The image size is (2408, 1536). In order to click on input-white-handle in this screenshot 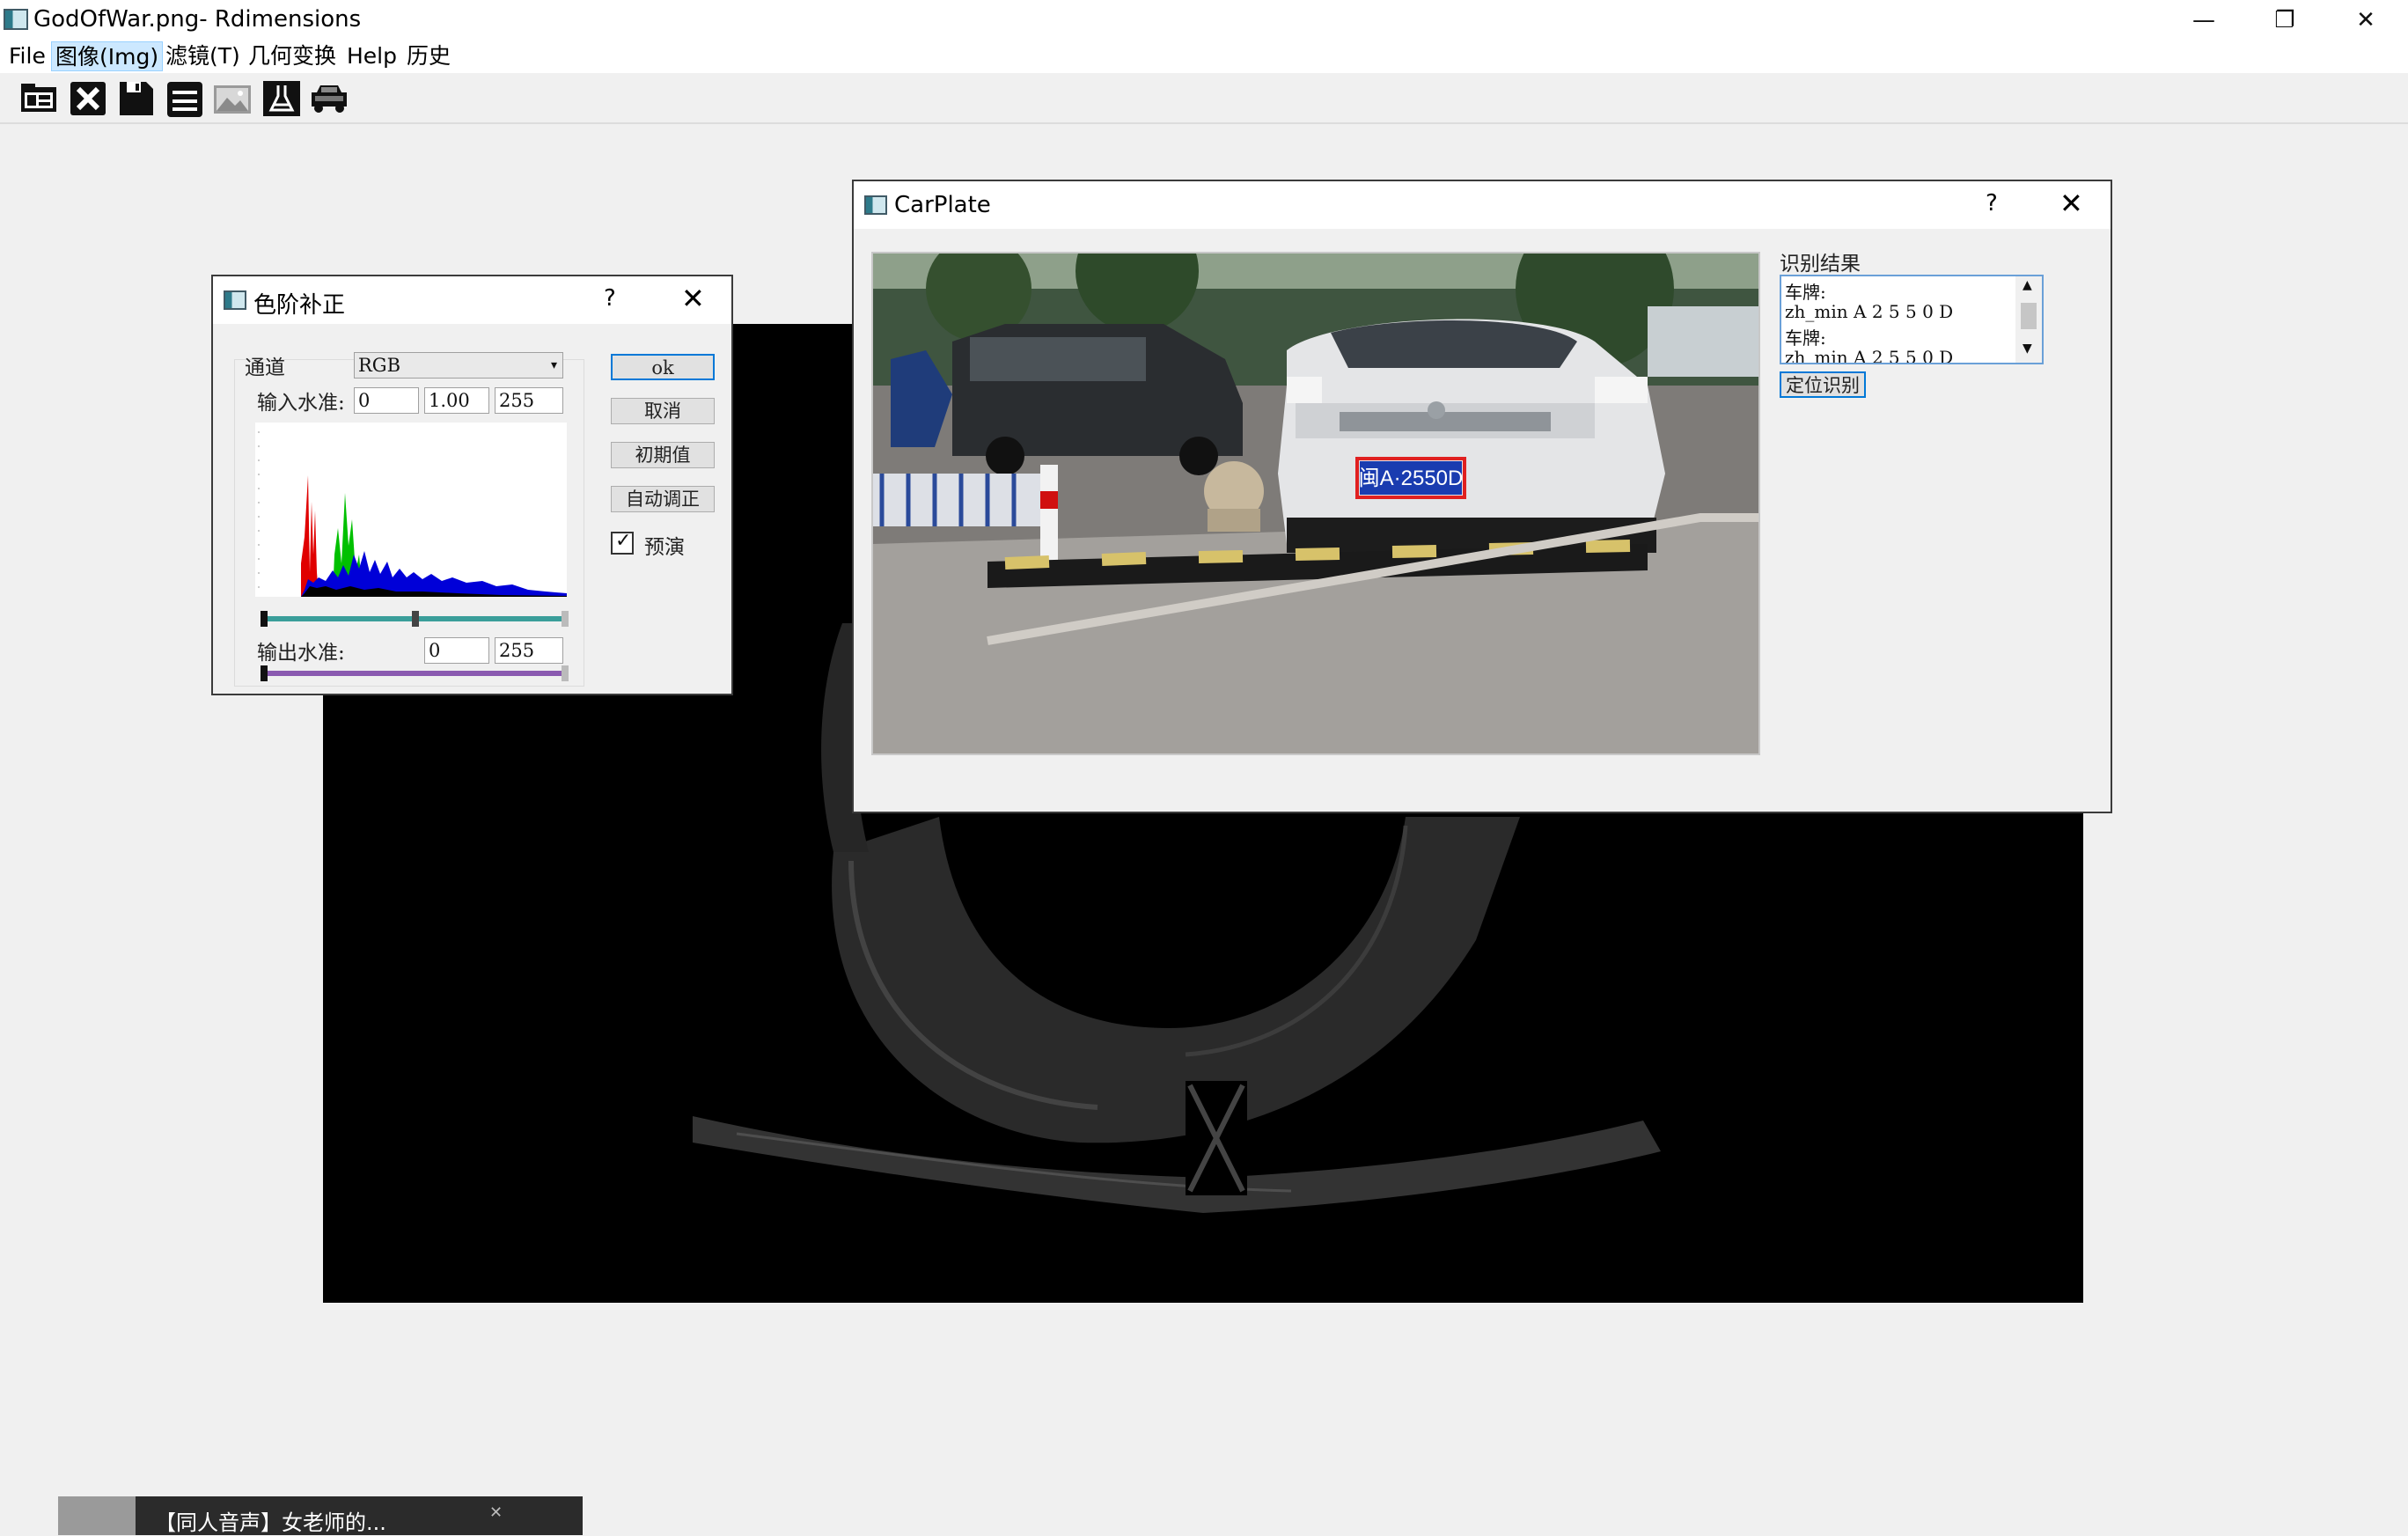, I will do `click(565, 619)`.